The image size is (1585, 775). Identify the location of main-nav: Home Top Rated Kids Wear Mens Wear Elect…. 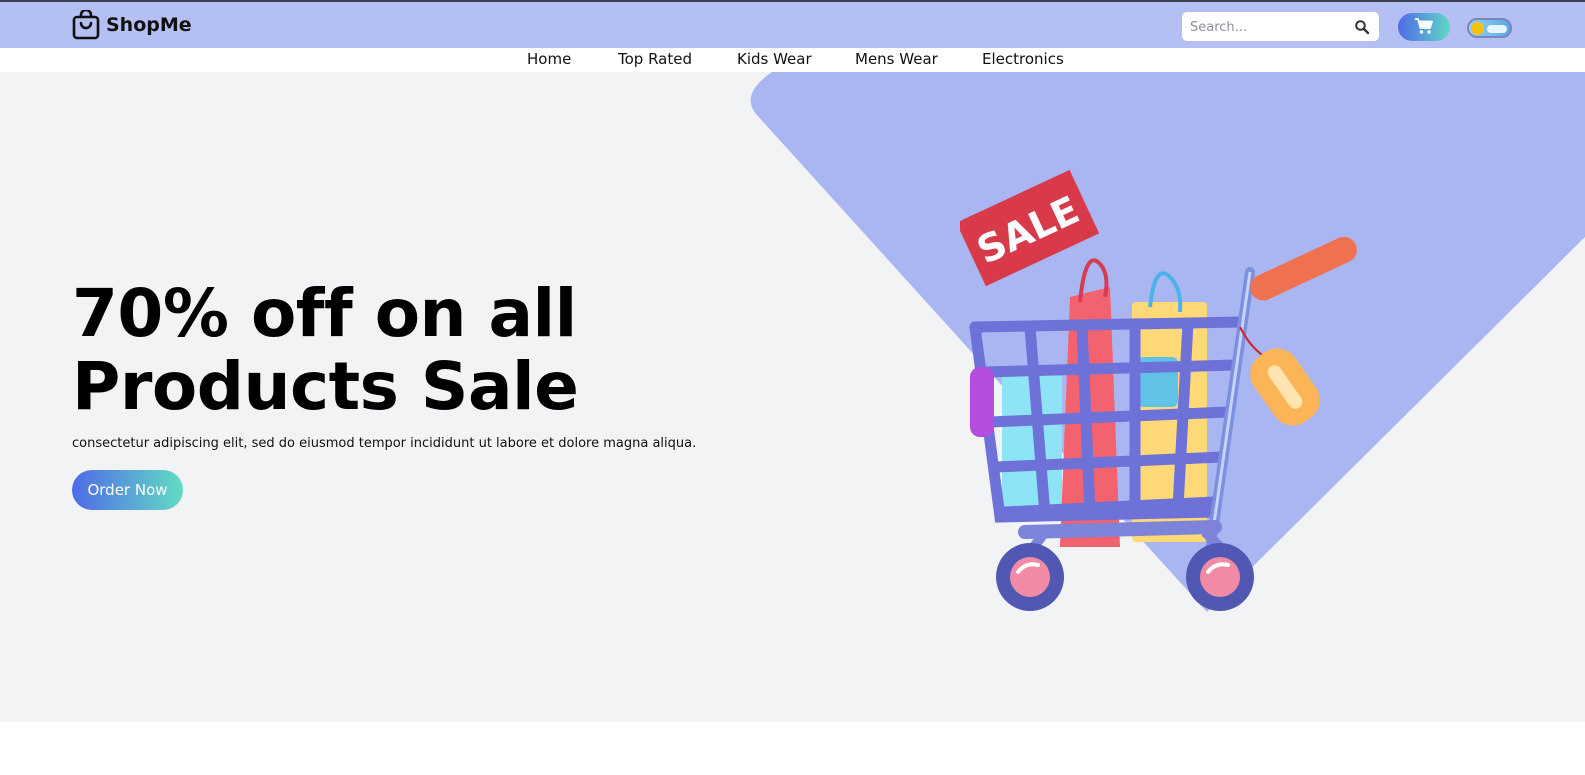
(792, 60).